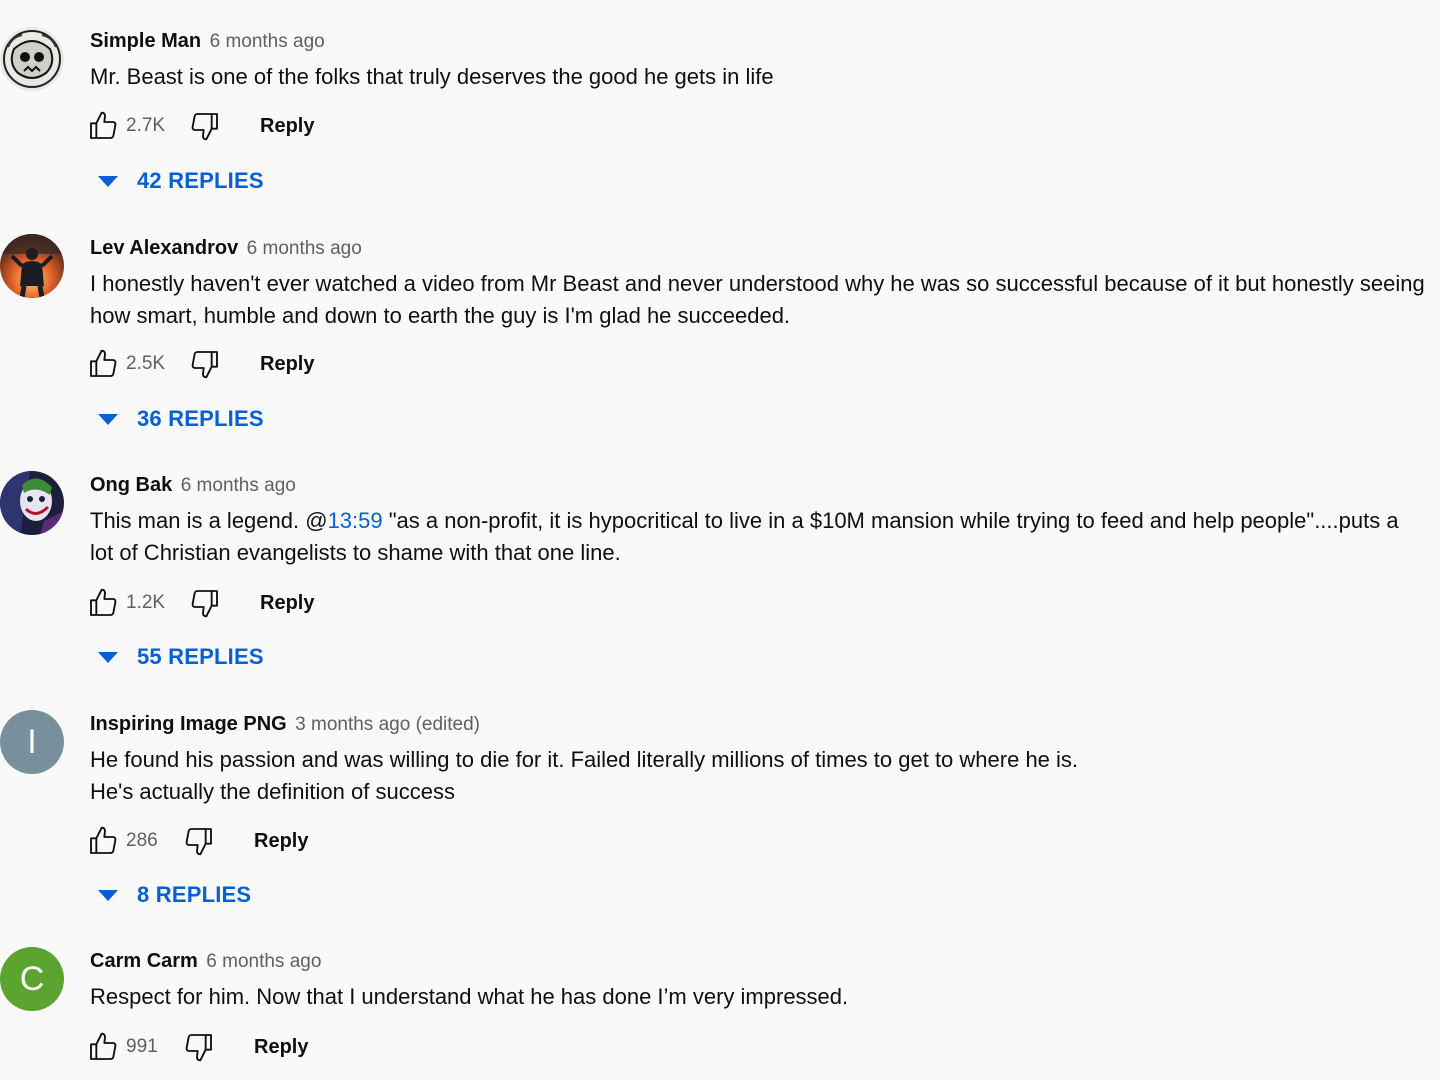  I want to click on replies-count-label: 55 REPLIES, so click(200, 656).